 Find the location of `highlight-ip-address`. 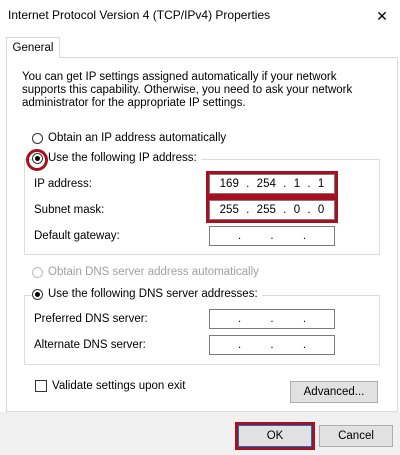

highlight-ip-address is located at coordinates (272, 184).